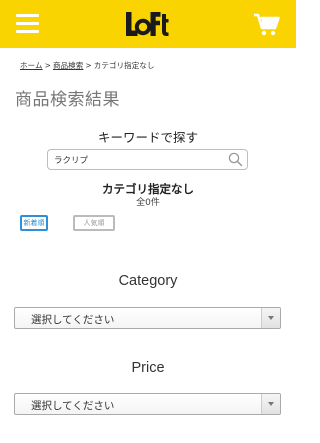 The width and height of the screenshot is (320, 443). Describe the element at coordinates (147, 137) in the screenshot. I see `keyword-search-label: キーワードで探す` at that location.